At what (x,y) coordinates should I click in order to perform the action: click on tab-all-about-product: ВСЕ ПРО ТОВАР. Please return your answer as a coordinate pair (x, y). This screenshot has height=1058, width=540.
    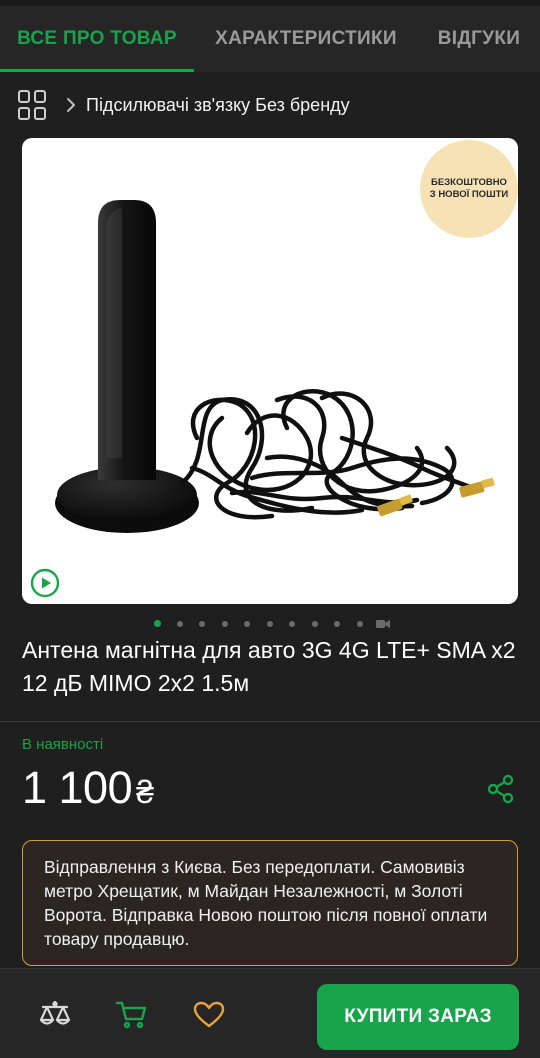
    Looking at the image, I should click on (97, 39).